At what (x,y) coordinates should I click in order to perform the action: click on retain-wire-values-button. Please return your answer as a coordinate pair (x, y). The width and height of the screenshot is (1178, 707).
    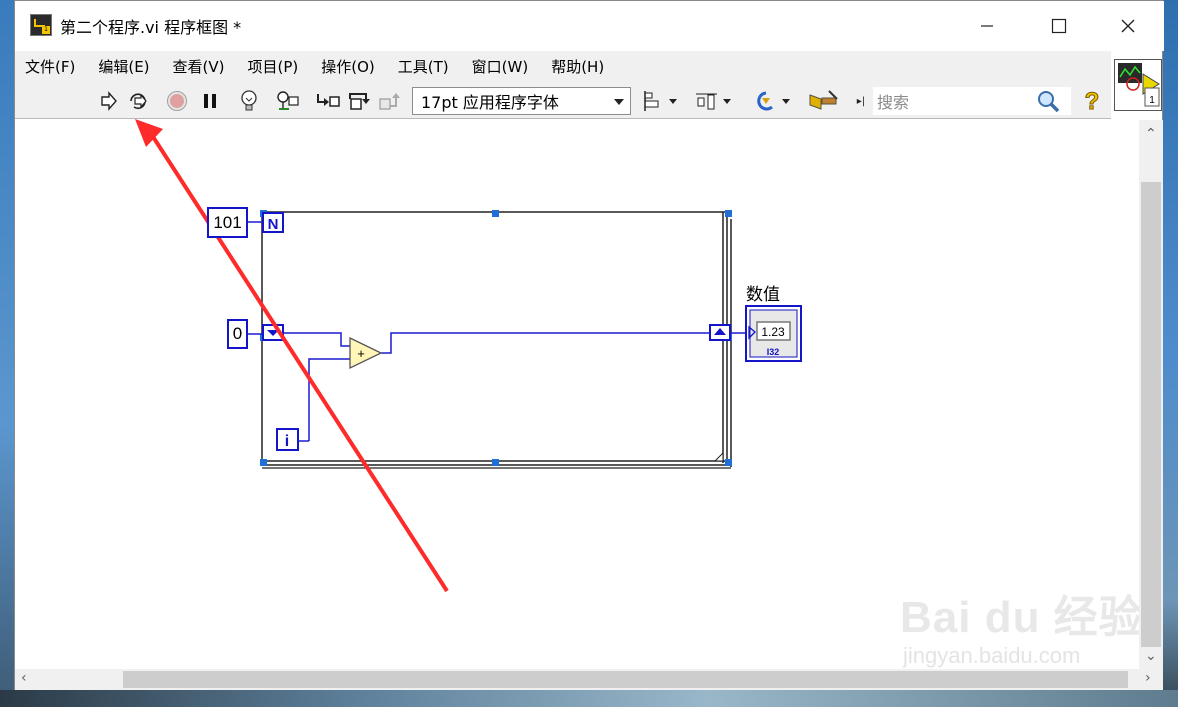
    Looking at the image, I should click on (289, 101).